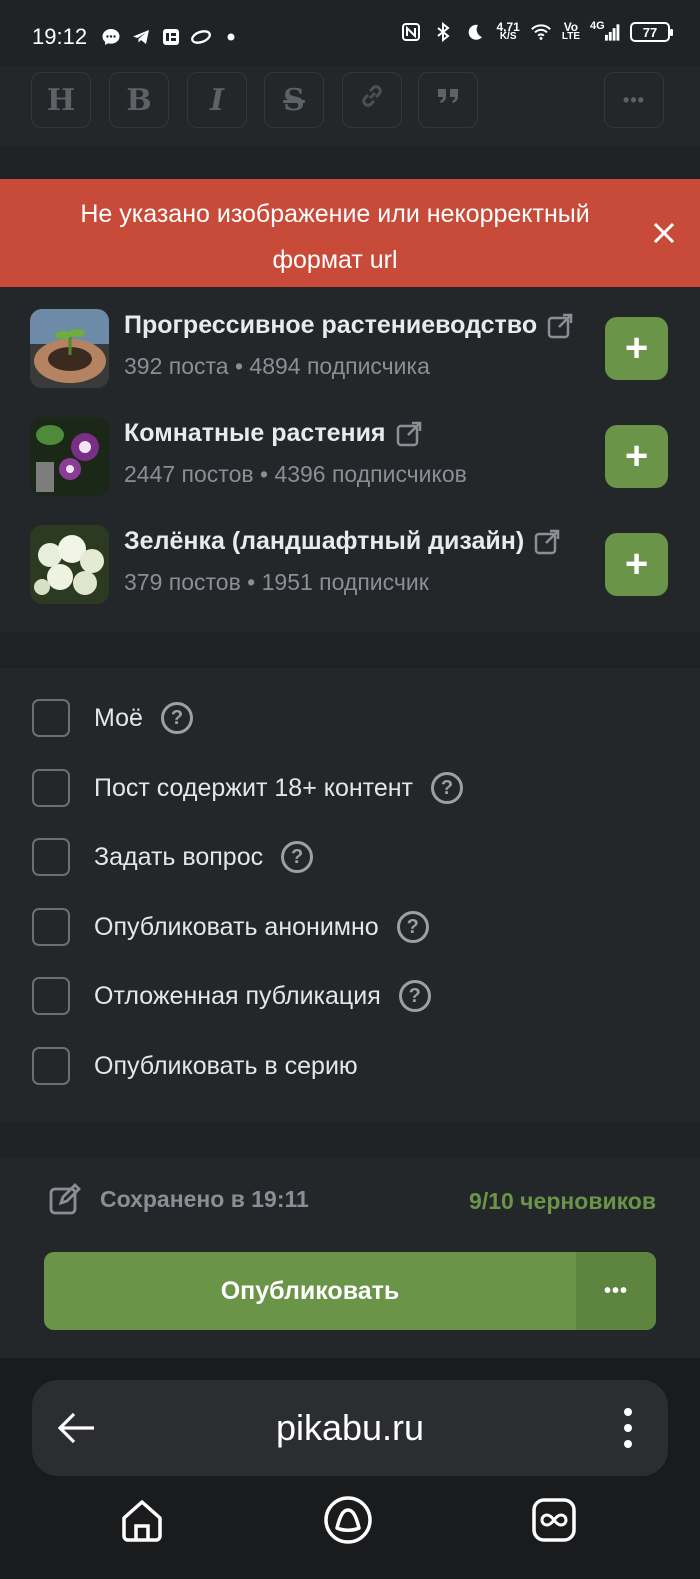  What do you see at coordinates (570, 31) in the screenshot?
I see `volte-indicator: Vo LTE` at bounding box center [570, 31].